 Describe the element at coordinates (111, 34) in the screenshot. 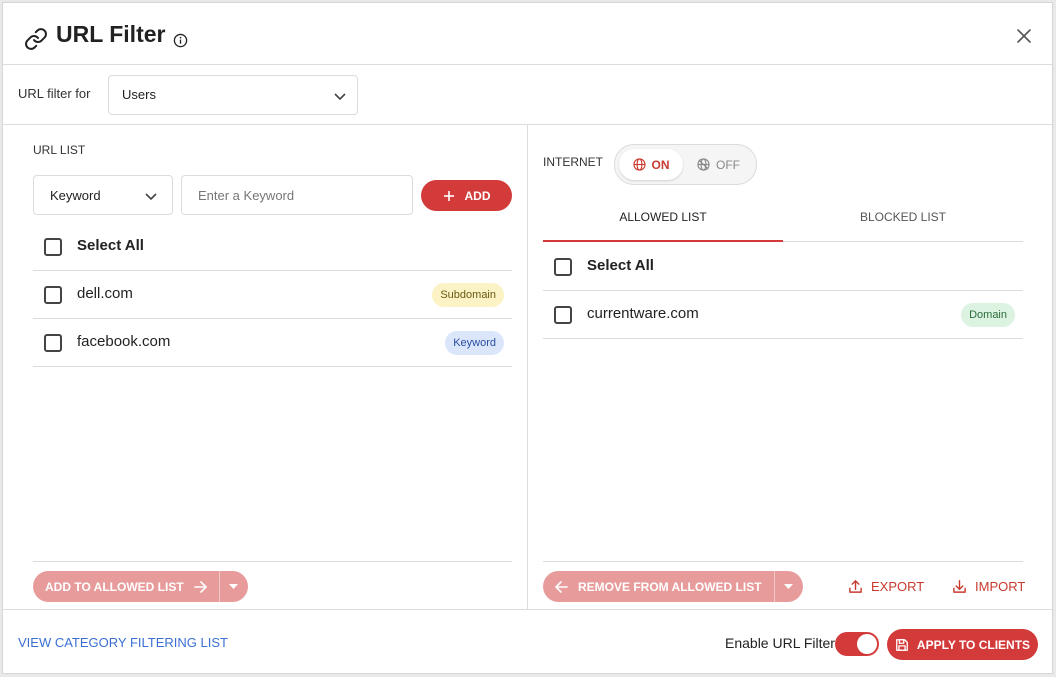

I see `dialog-title: URL Filter` at that location.